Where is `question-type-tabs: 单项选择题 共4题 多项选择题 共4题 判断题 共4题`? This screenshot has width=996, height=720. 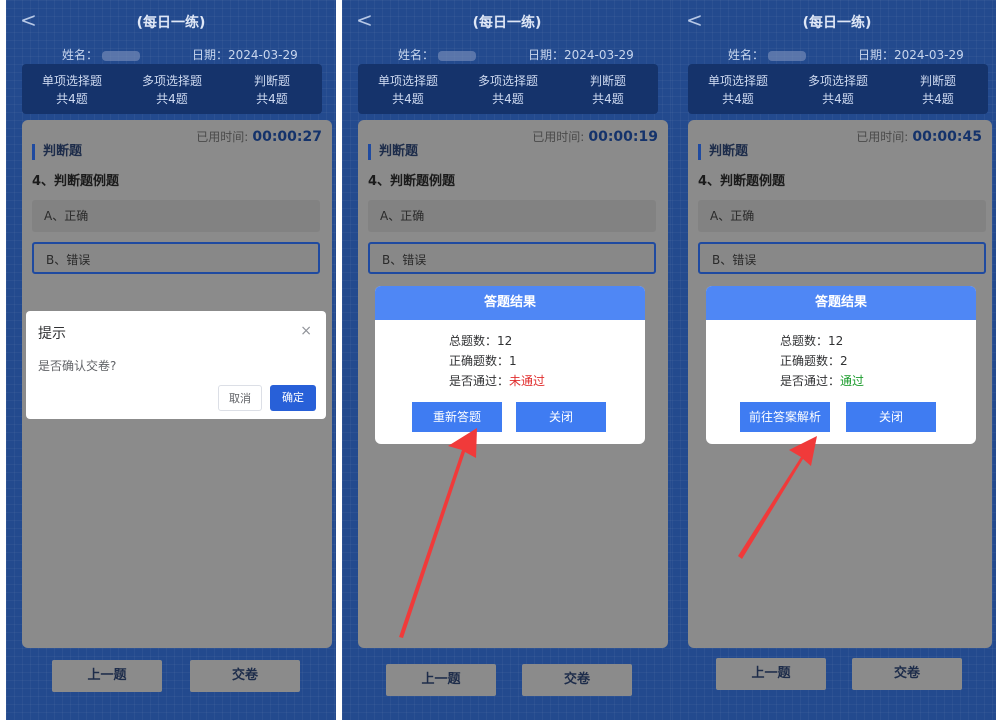 question-type-tabs: 单项选择题 共4题 多项选择题 共4题 判断题 共4题 is located at coordinates (172, 89).